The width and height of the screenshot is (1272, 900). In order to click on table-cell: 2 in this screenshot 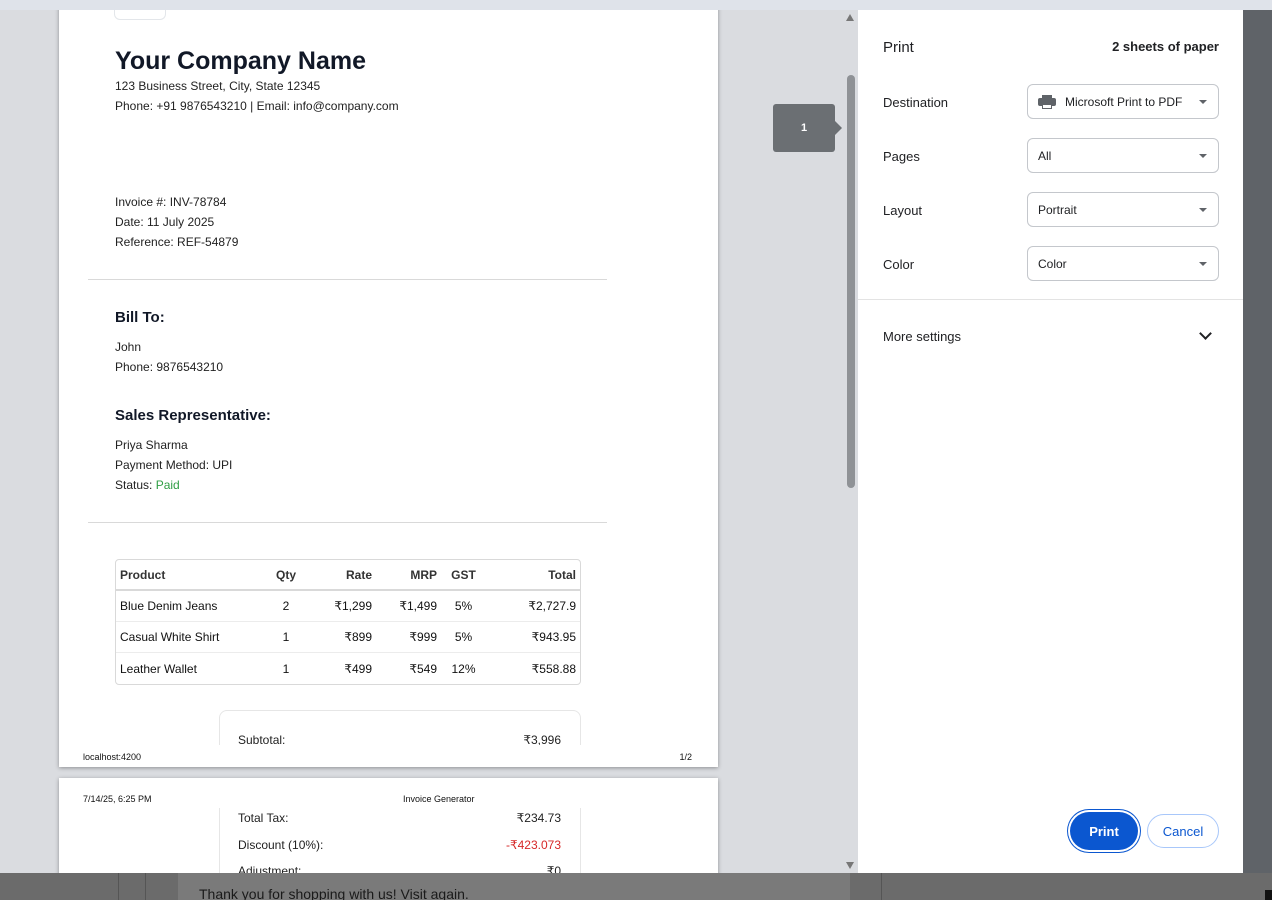, I will do `click(286, 606)`.